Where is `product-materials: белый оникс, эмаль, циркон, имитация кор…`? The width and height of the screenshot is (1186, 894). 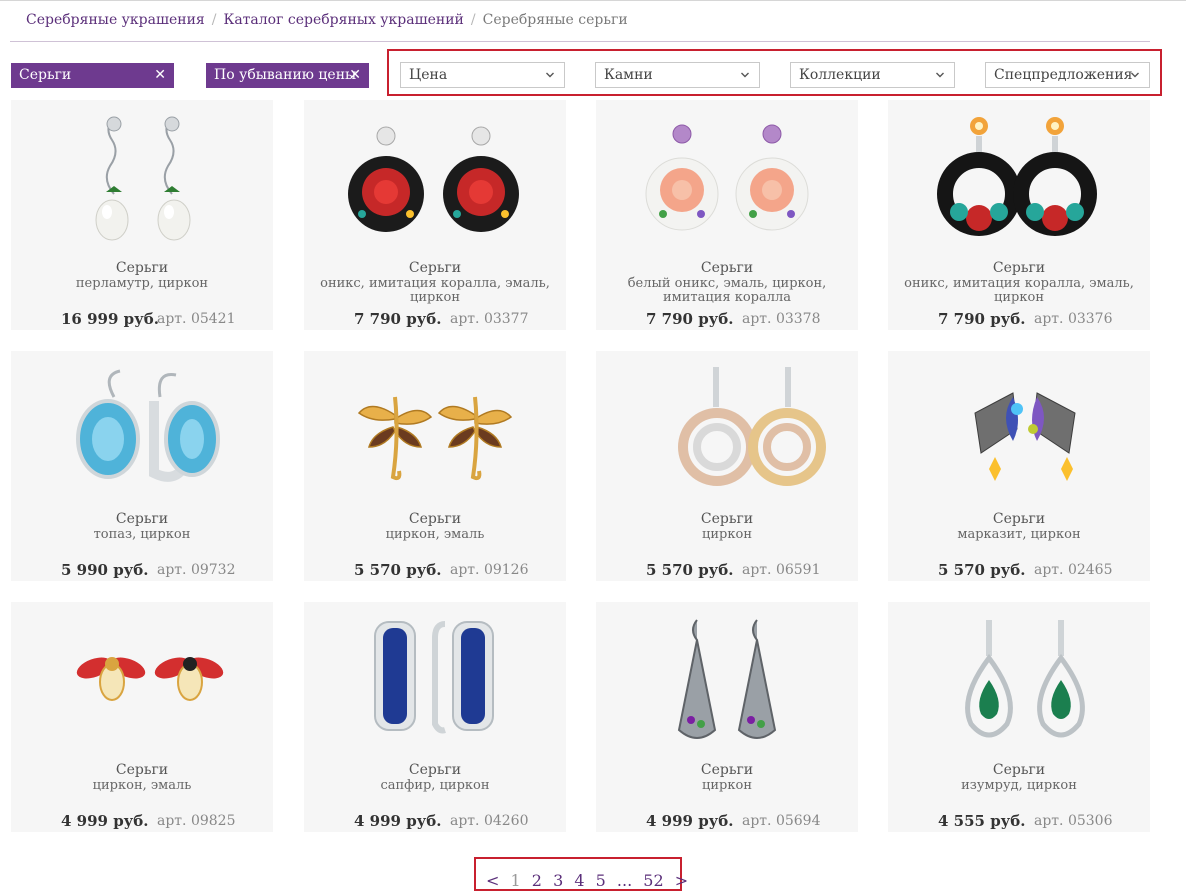 product-materials: белый оникс, эмаль, циркон, имитация кор… is located at coordinates (727, 290).